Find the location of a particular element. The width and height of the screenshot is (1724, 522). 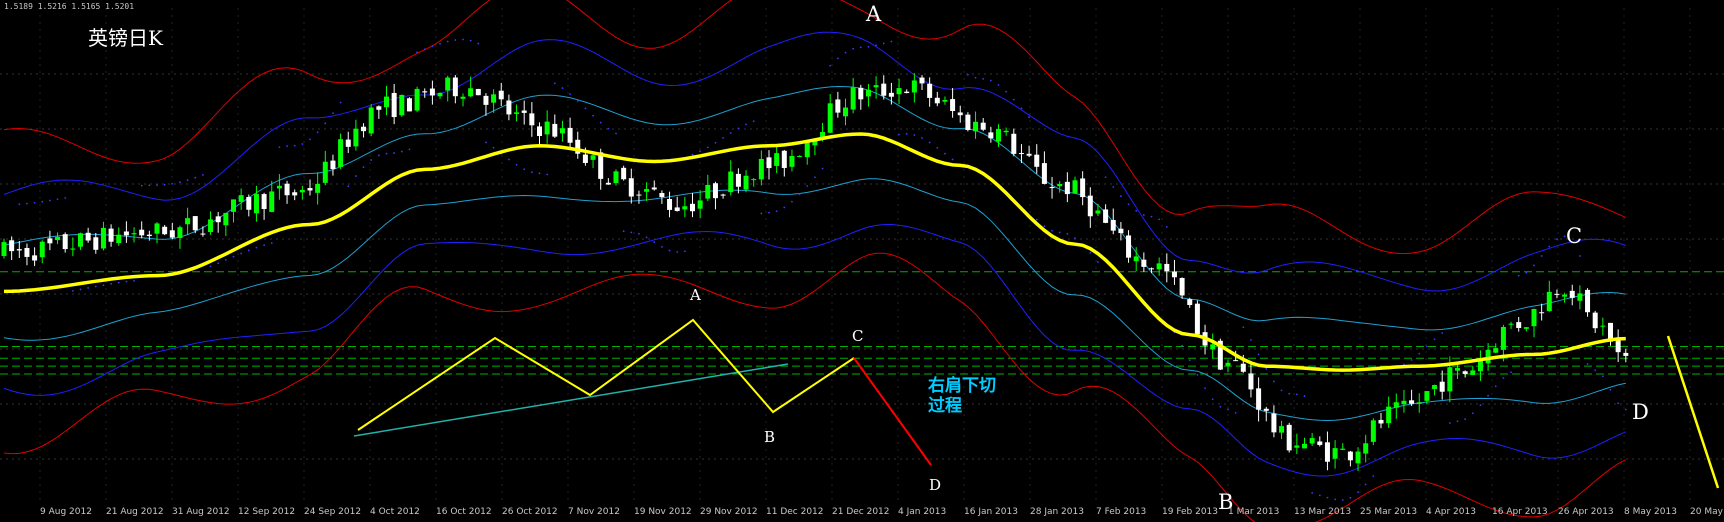

schematic-label-b: B is located at coordinates (770, 437).